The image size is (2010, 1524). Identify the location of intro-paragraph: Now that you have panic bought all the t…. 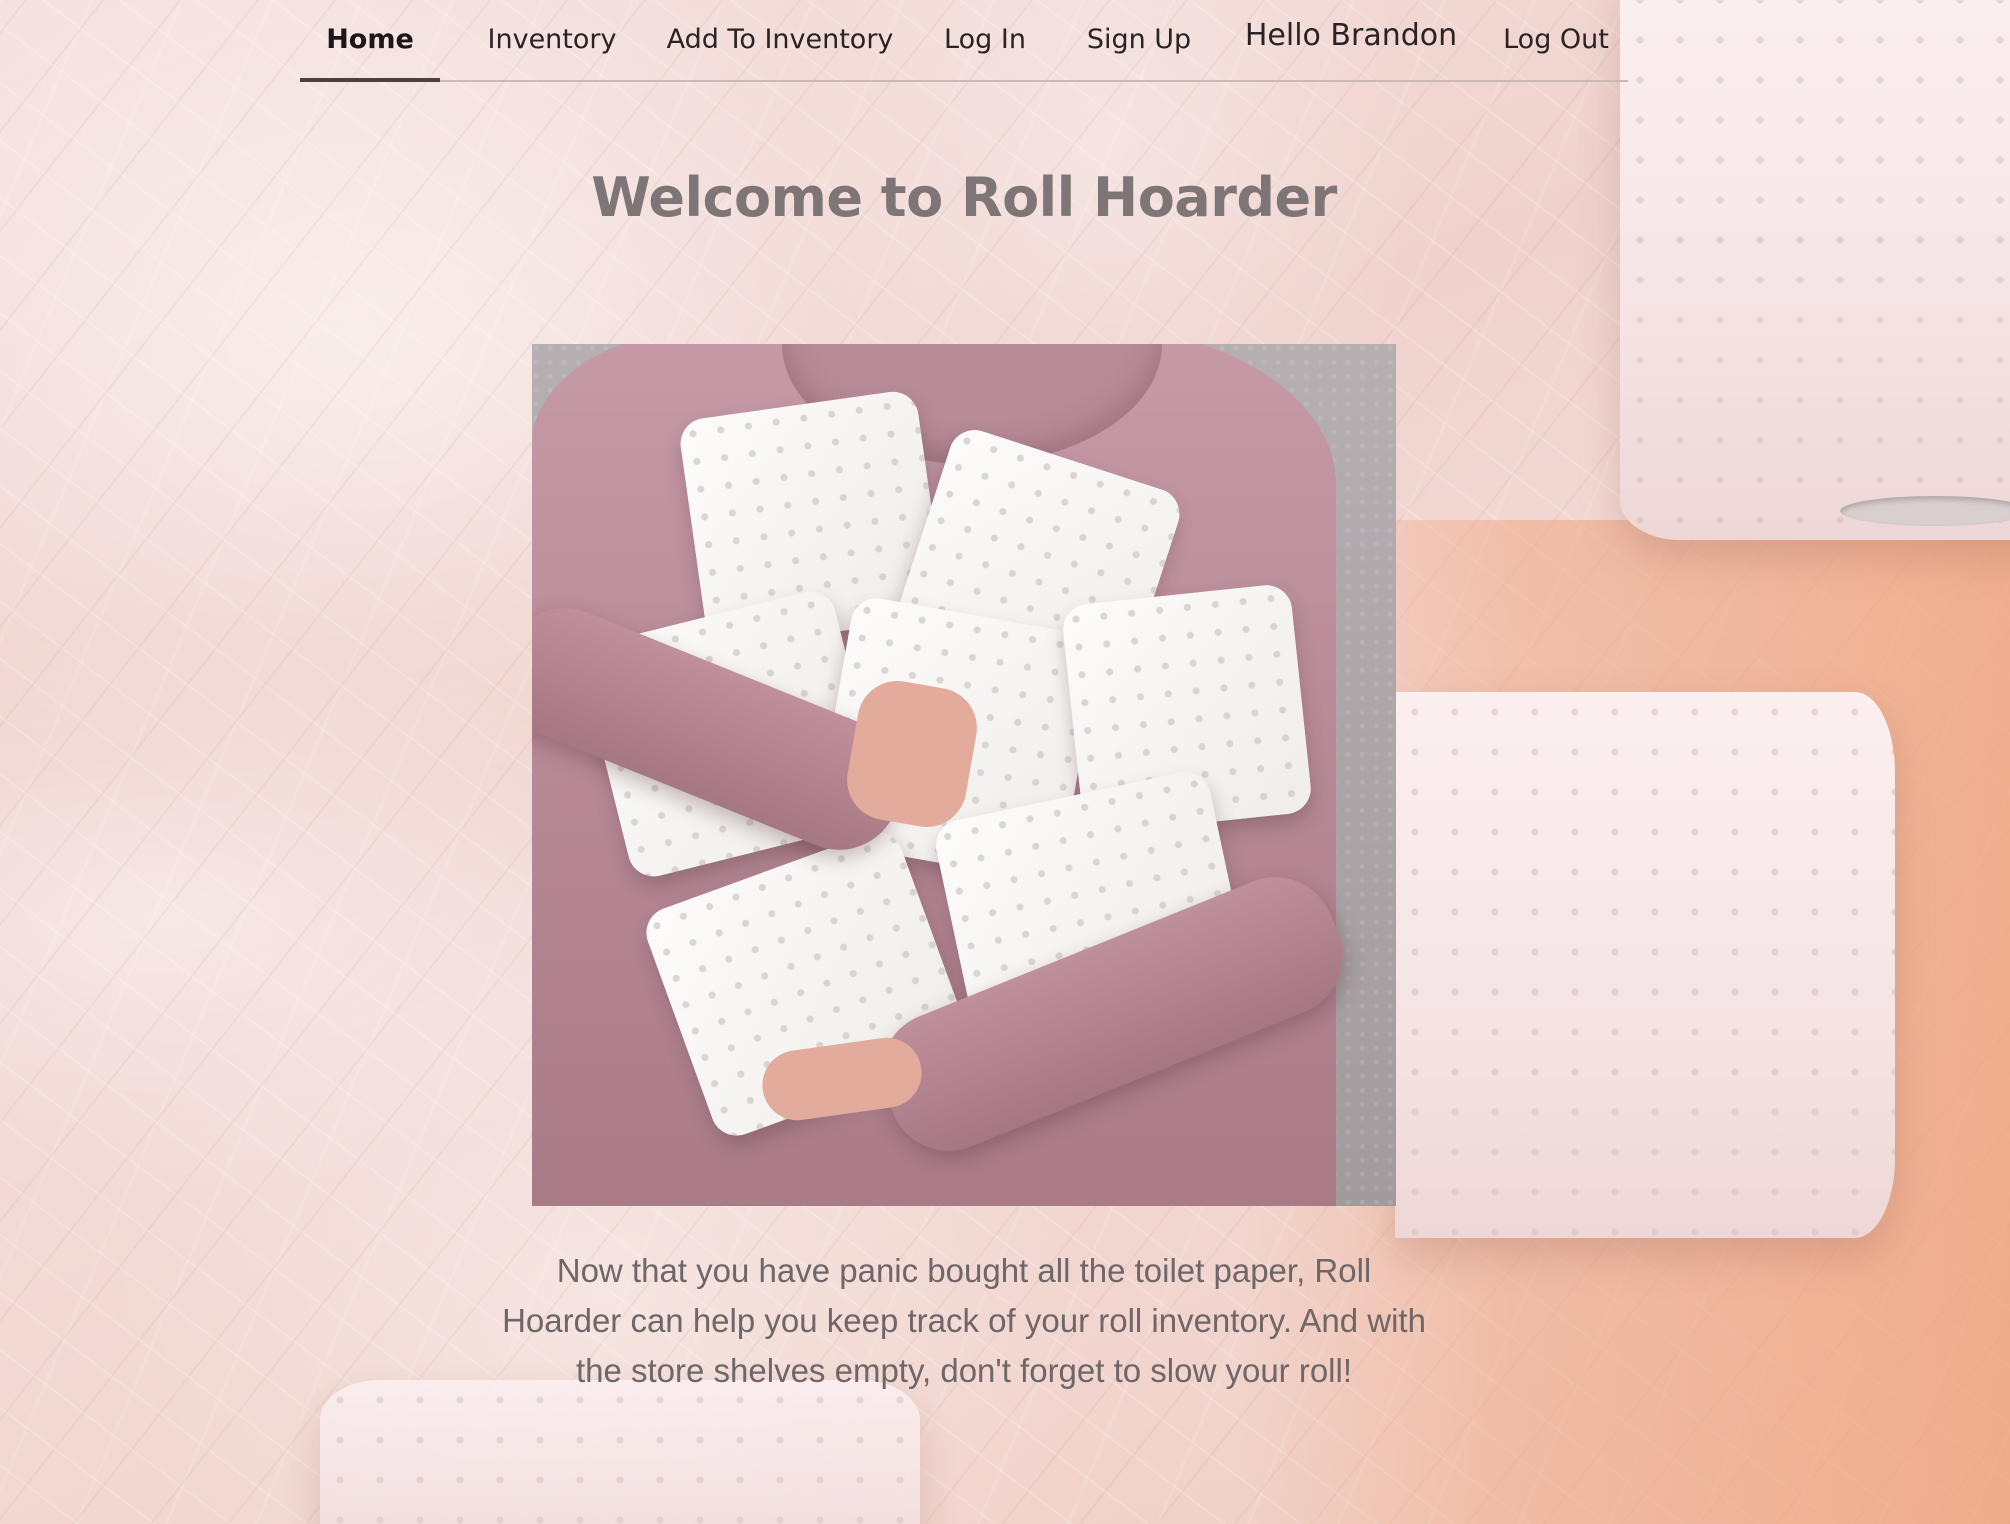
(964, 1320).